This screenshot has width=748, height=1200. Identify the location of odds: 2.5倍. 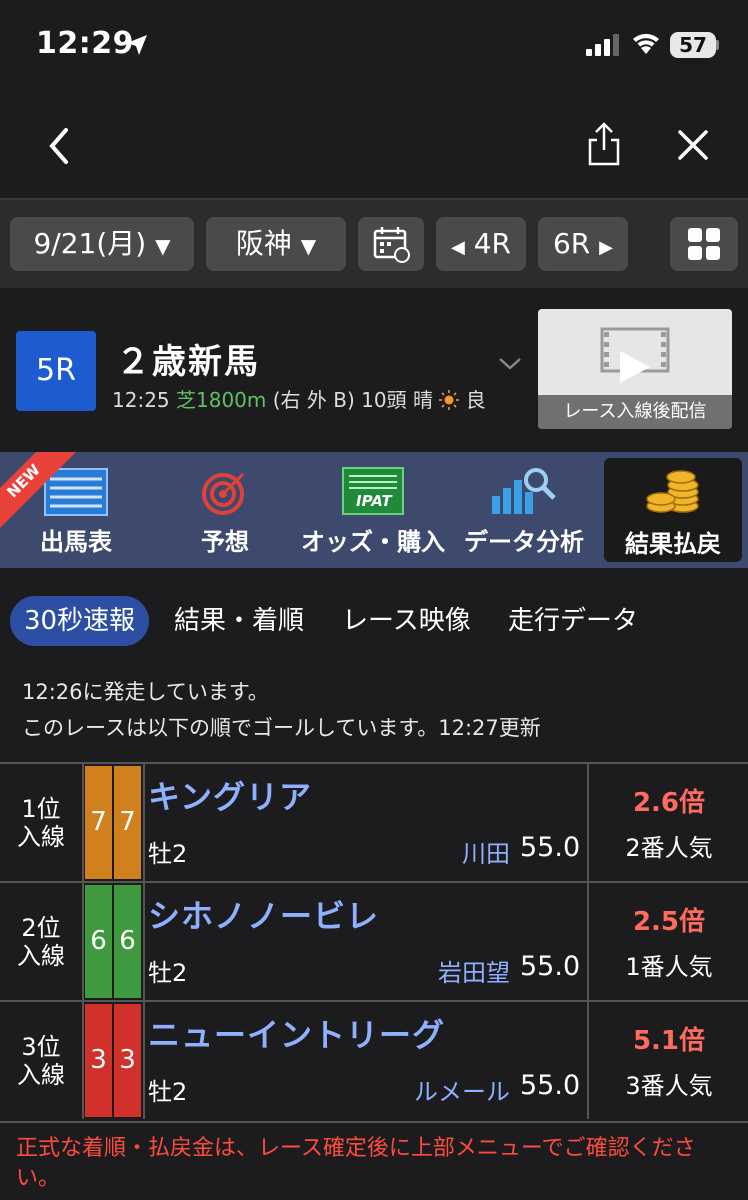
(669, 922).